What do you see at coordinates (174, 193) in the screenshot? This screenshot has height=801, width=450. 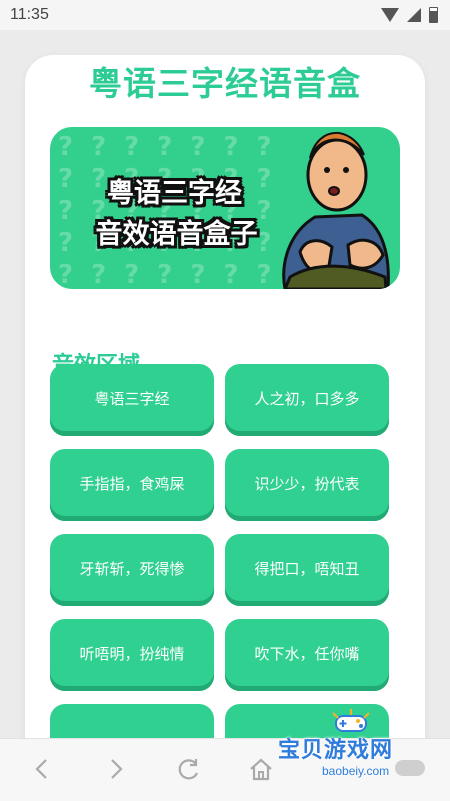 I see `banner-title-line1: 粤语三字经` at bounding box center [174, 193].